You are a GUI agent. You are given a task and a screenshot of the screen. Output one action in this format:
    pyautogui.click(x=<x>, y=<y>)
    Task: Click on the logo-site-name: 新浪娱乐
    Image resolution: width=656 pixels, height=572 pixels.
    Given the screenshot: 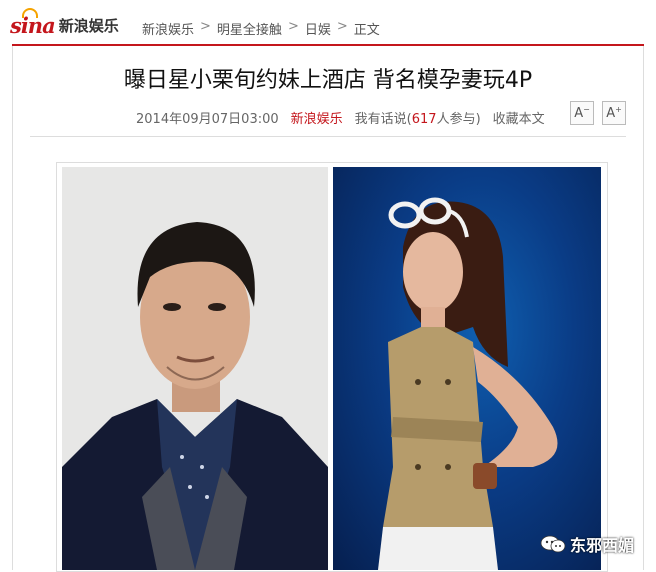 What is the action you would take?
    pyautogui.click(x=88, y=25)
    